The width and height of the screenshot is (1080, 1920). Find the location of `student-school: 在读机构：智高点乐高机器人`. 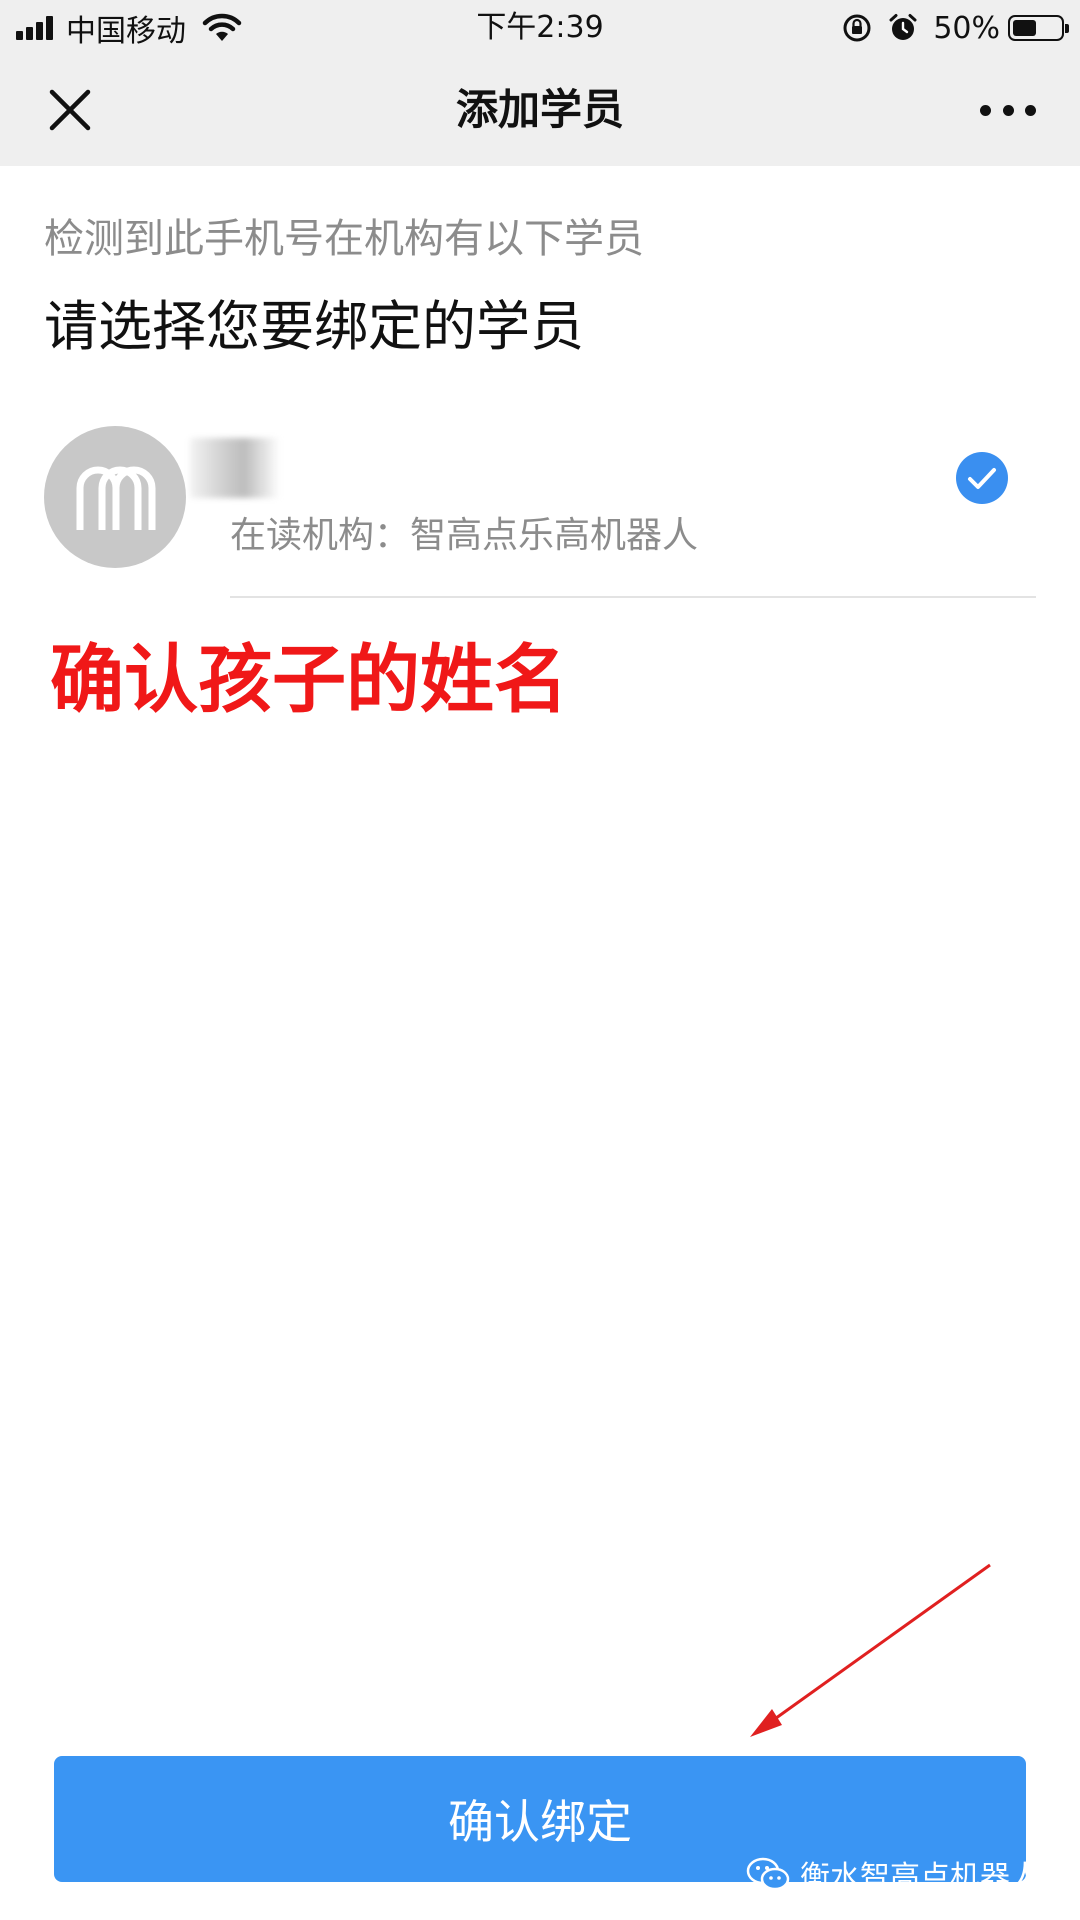

student-school: 在读机构：智高点乐高机器人 is located at coordinates (464, 535).